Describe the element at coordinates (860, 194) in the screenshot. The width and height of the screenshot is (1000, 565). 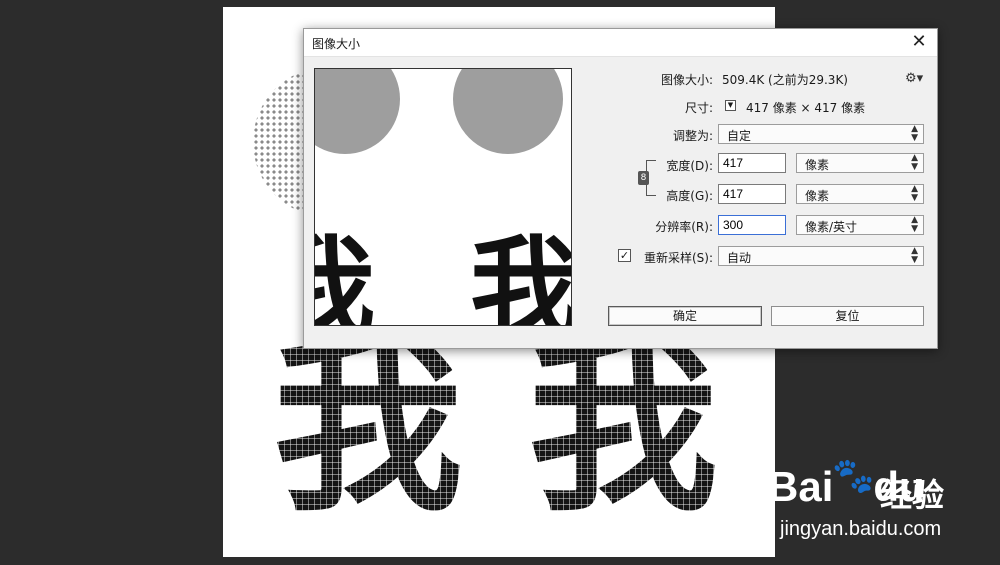
I see `height-unit-select: 像素 ▲ ▼` at that location.